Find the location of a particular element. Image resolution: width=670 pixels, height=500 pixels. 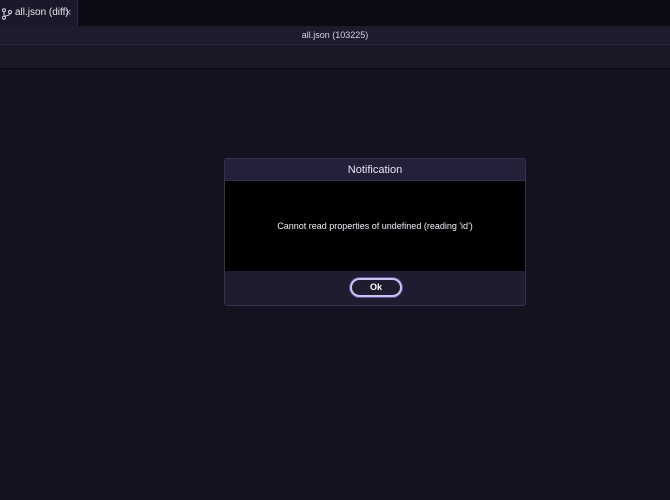

tab-all-json-diff: all.json (diff) × is located at coordinates (39, 13).